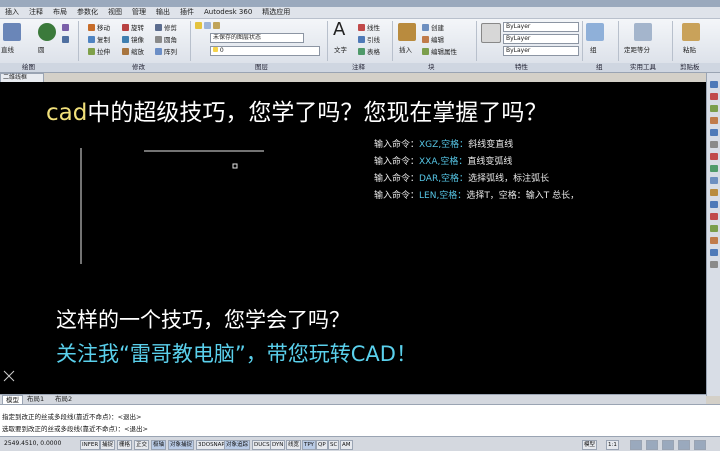  I want to click on toggle-3dosnap: 3DOSNAP, so click(211, 445).